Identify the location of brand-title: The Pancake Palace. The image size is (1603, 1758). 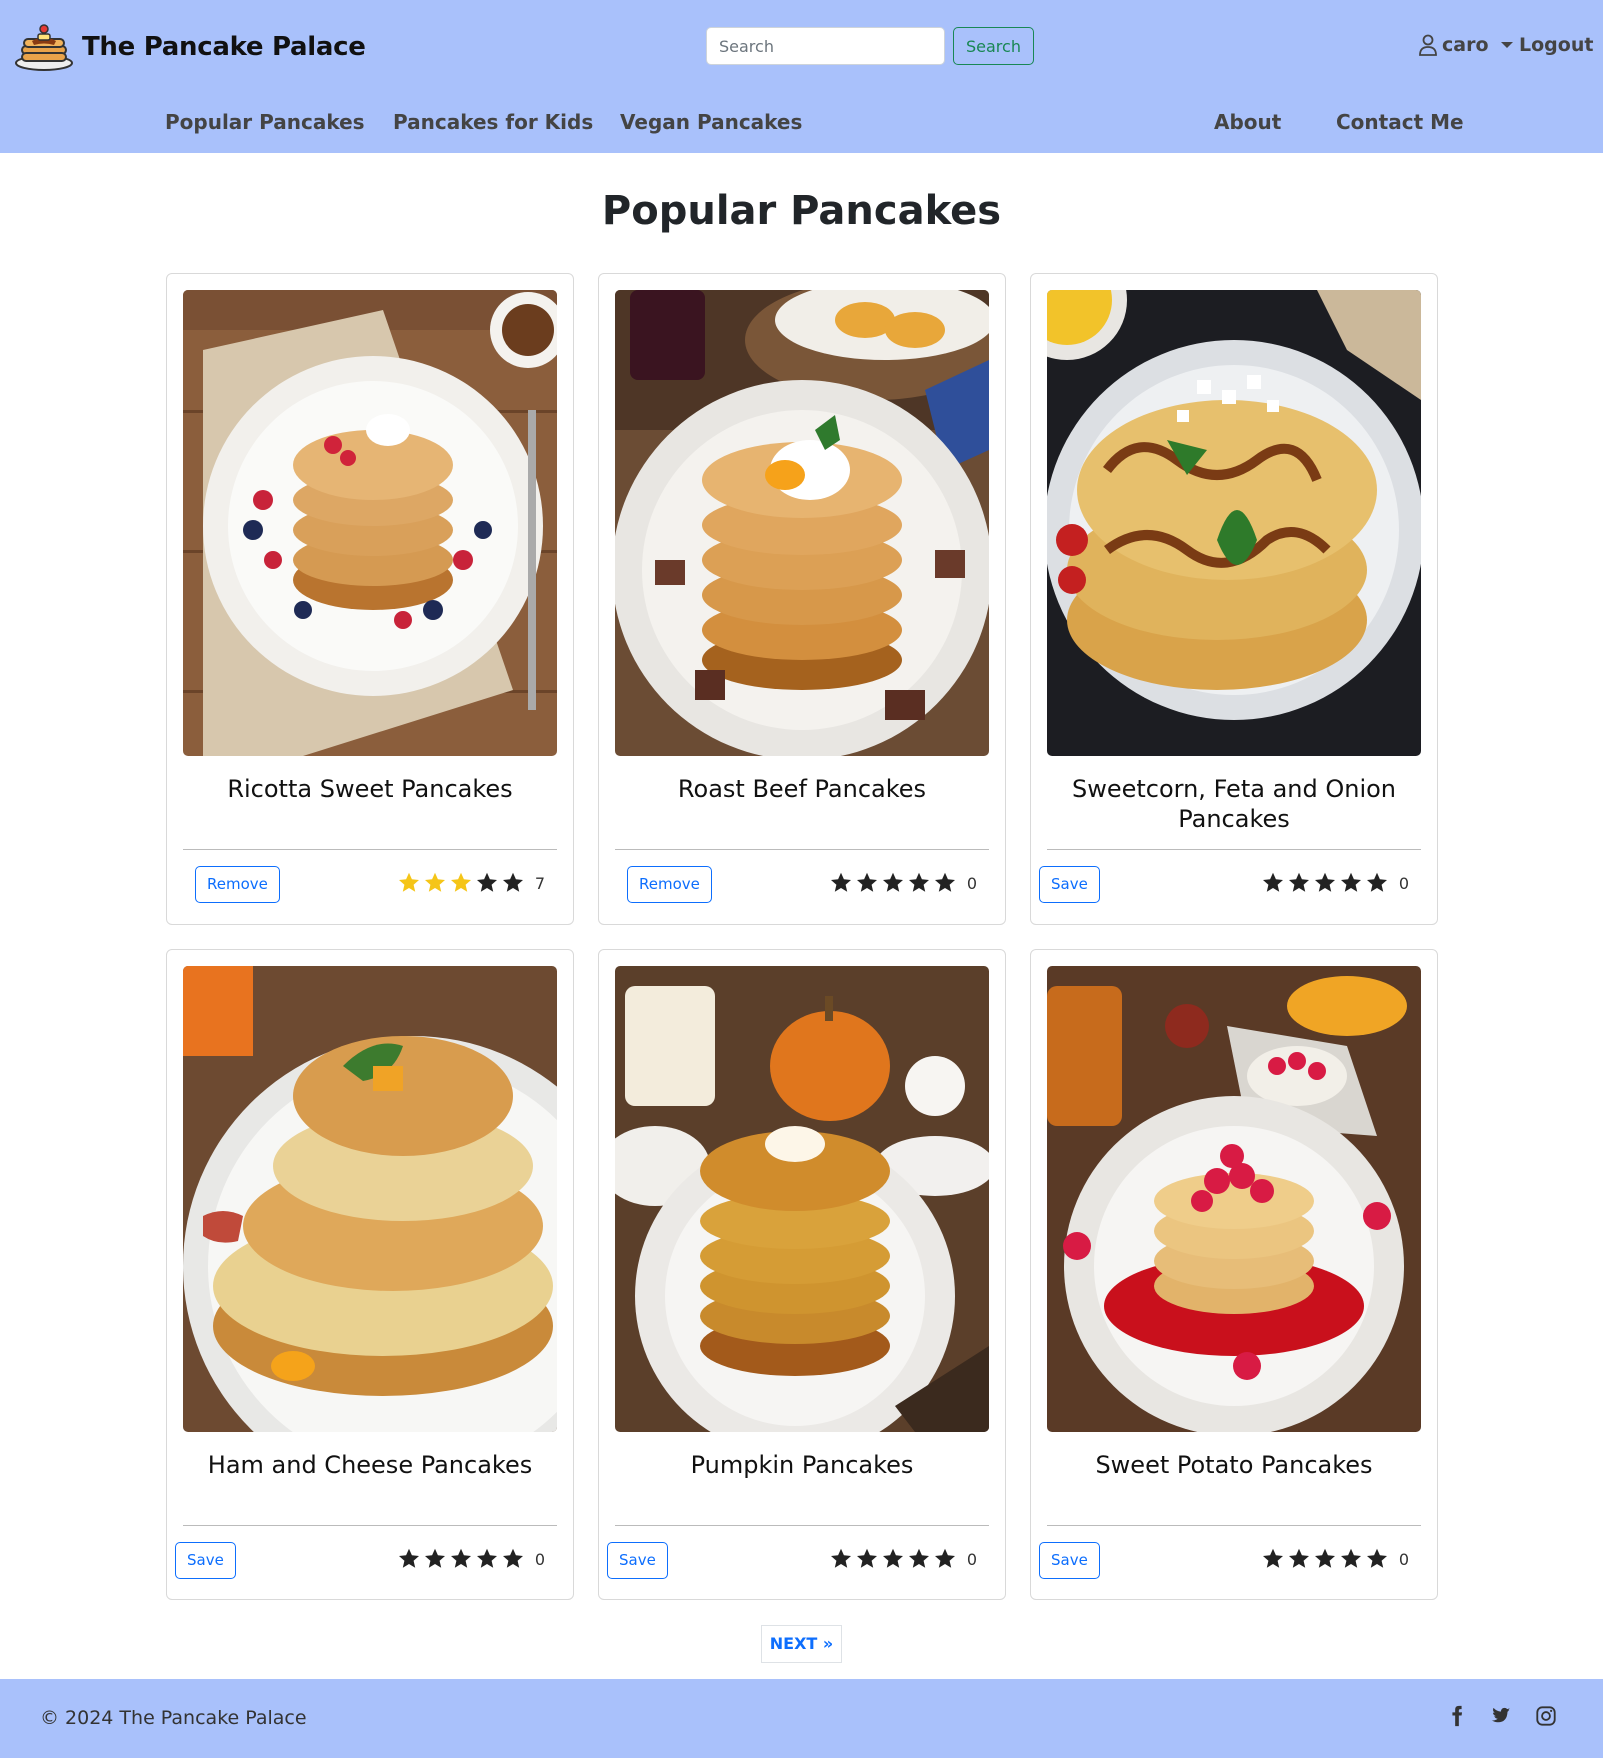
(224, 47).